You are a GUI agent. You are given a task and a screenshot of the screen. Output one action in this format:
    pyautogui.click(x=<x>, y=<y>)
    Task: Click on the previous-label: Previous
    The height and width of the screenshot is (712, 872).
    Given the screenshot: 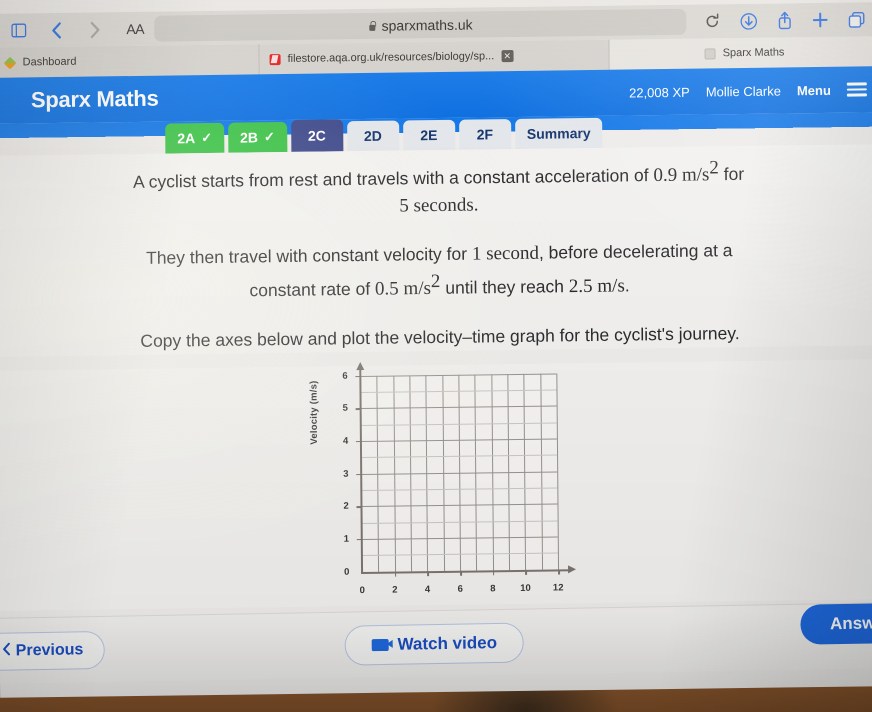 What is the action you would take?
    pyautogui.click(x=49, y=649)
    